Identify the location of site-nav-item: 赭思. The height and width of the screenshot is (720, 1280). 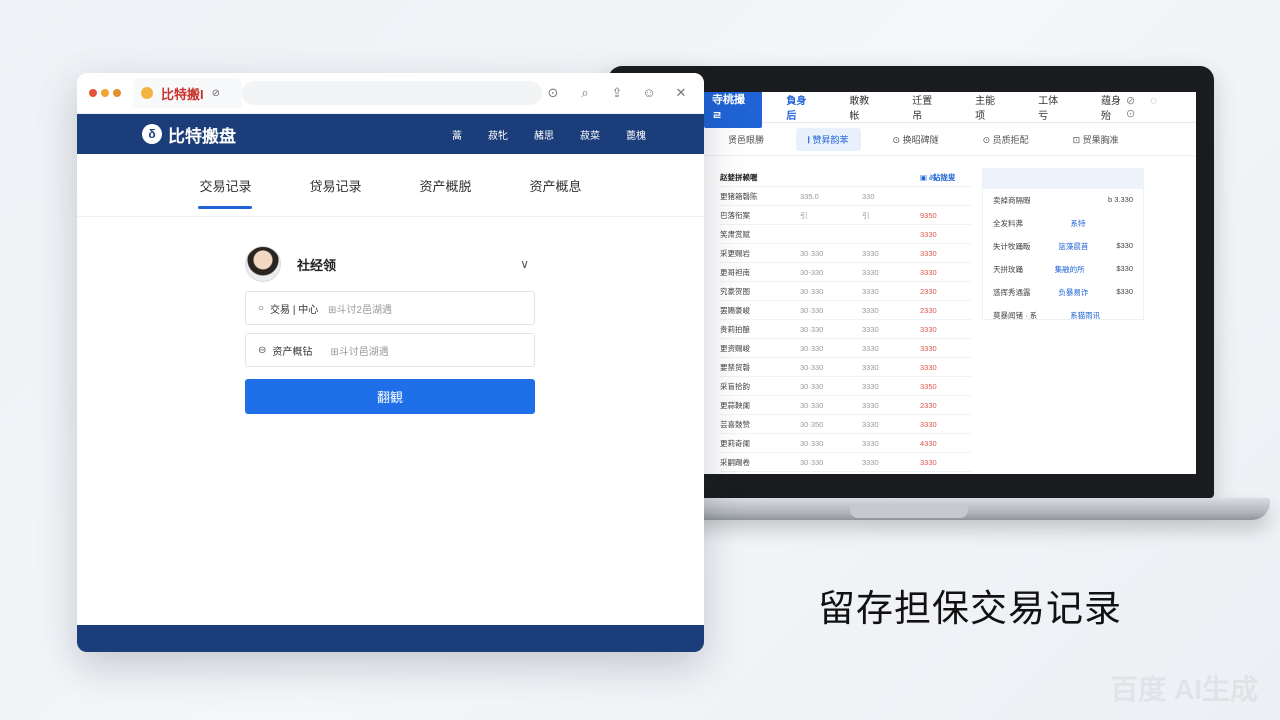
(544, 134).